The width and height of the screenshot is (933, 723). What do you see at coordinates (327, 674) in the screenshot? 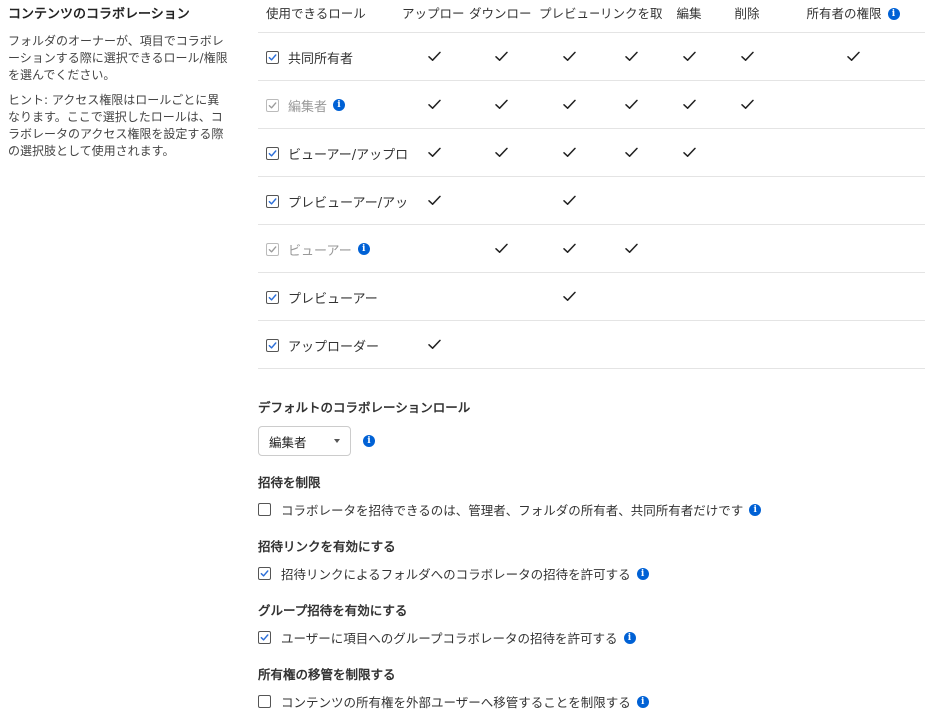
I see `ownership-transfer-title: 所有権の移管を制限する` at bounding box center [327, 674].